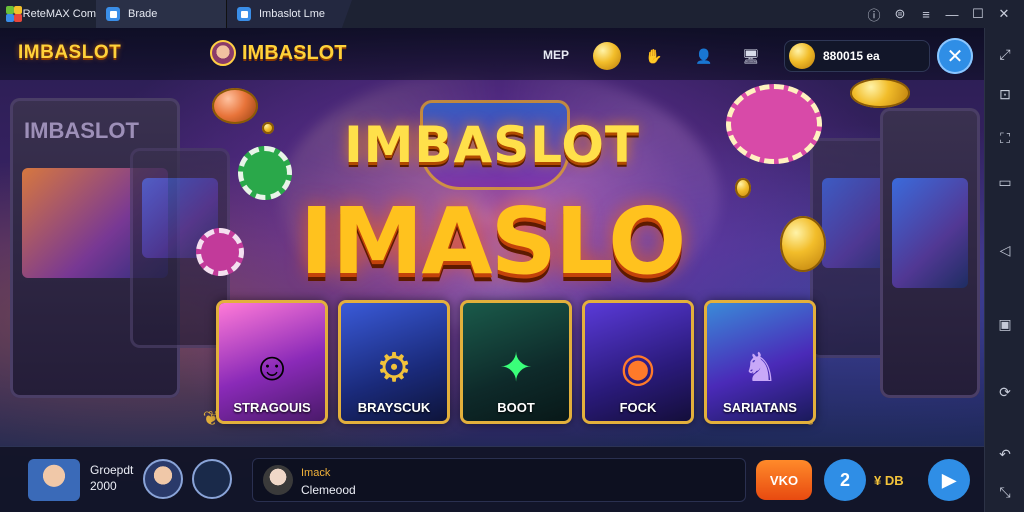  Describe the element at coordinates (70, 52) in the screenshot. I see `game-logo: IMBASLOT` at that location.